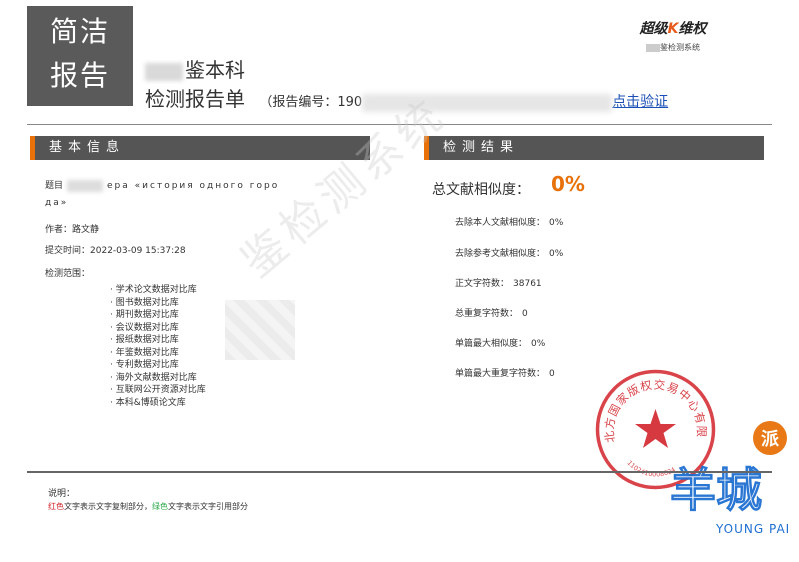 This screenshot has width=799, height=562. I want to click on logo-sub-text: YOUNG PAI, so click(753, 529).